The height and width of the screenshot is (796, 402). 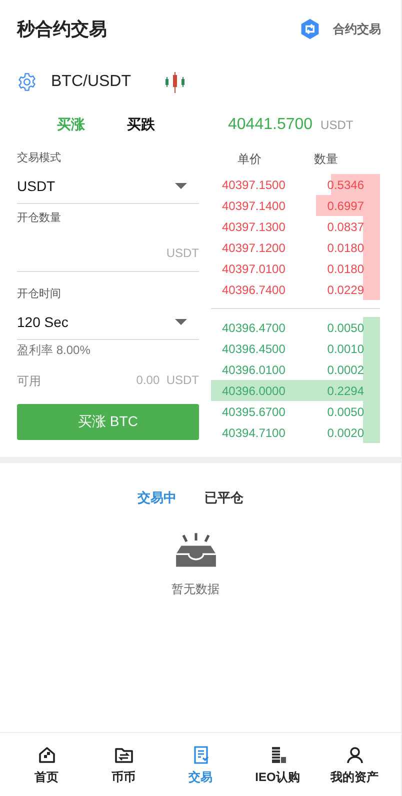 I want to click on time-select: 120 Sec, so click(x=108, y=322).